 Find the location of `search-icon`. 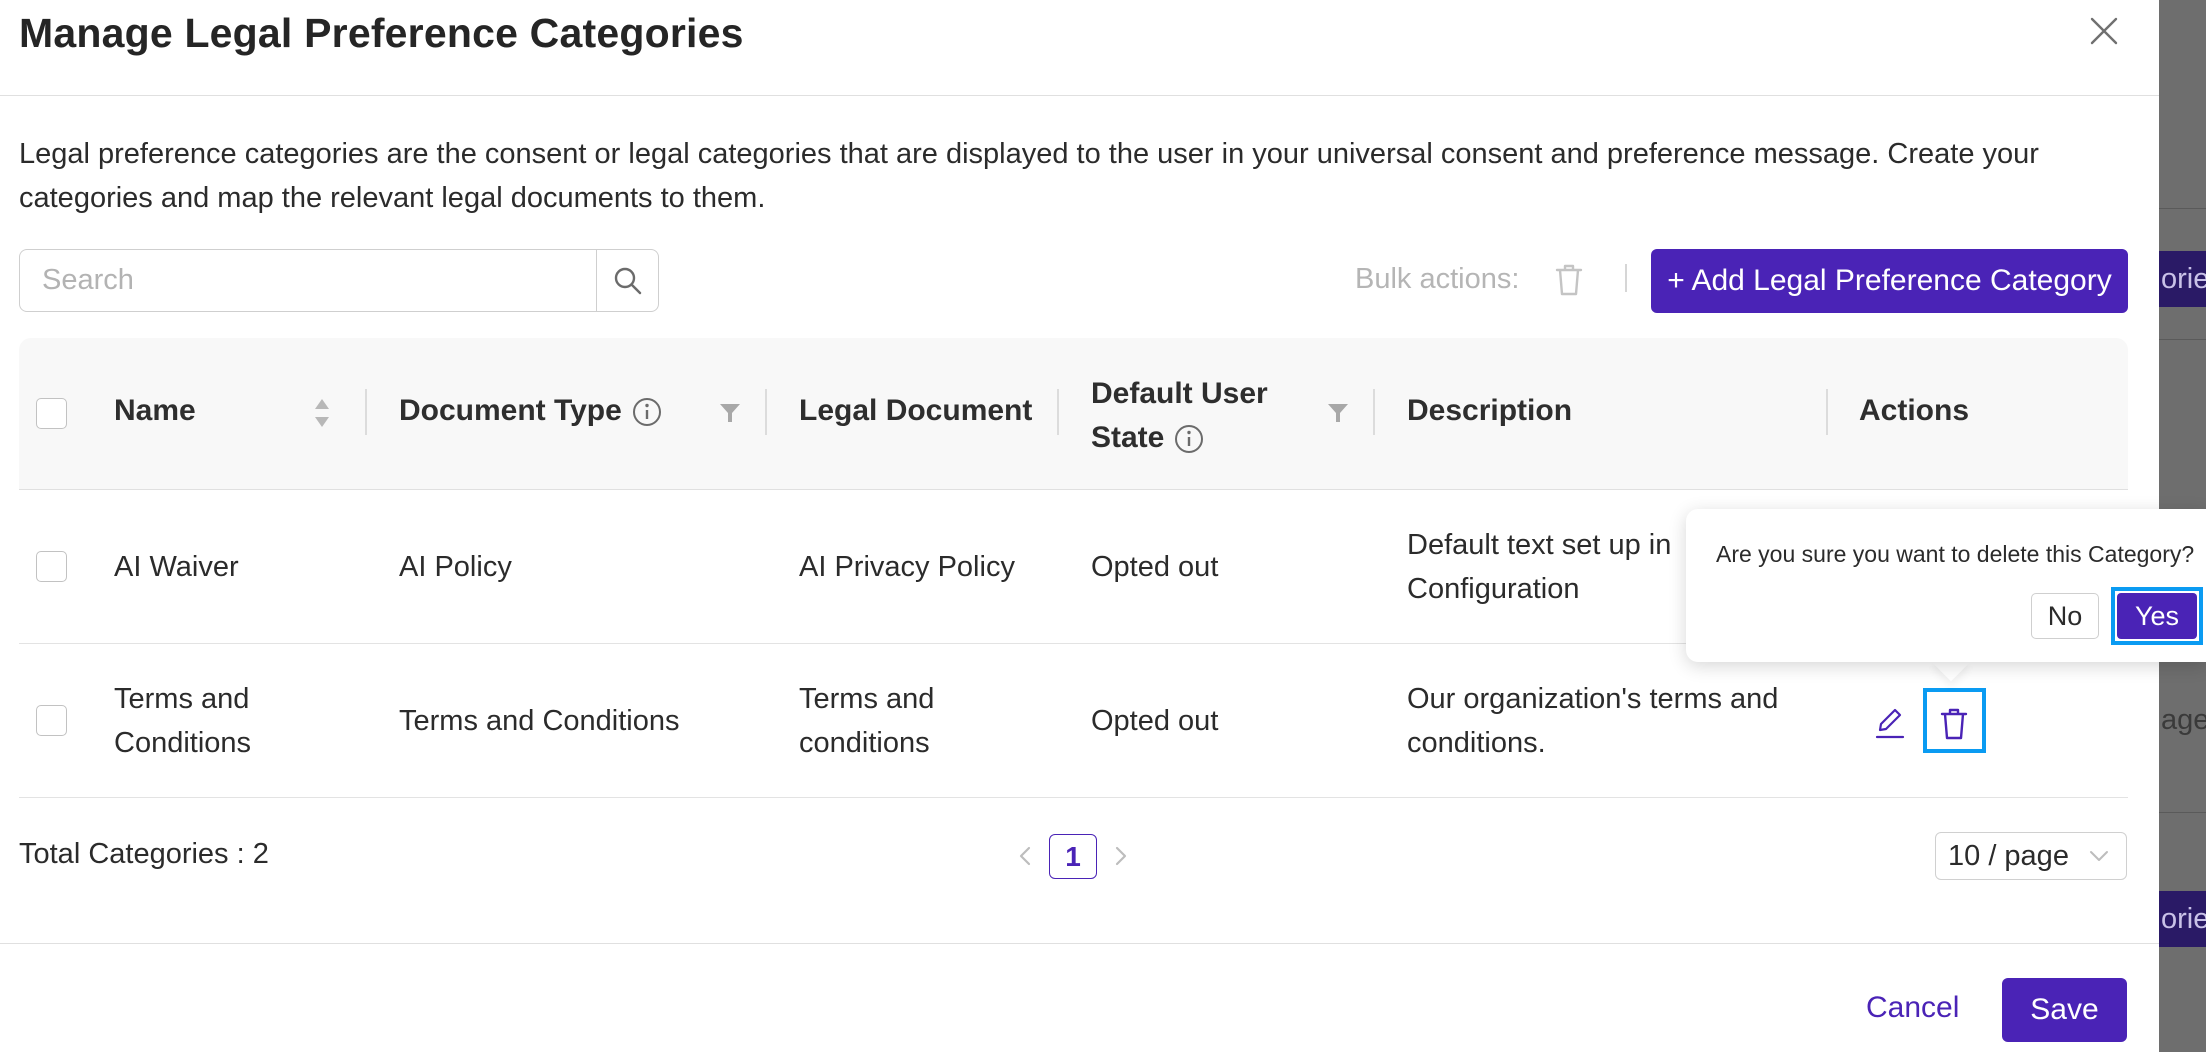

search-icon is located at coordinates (627, 280).